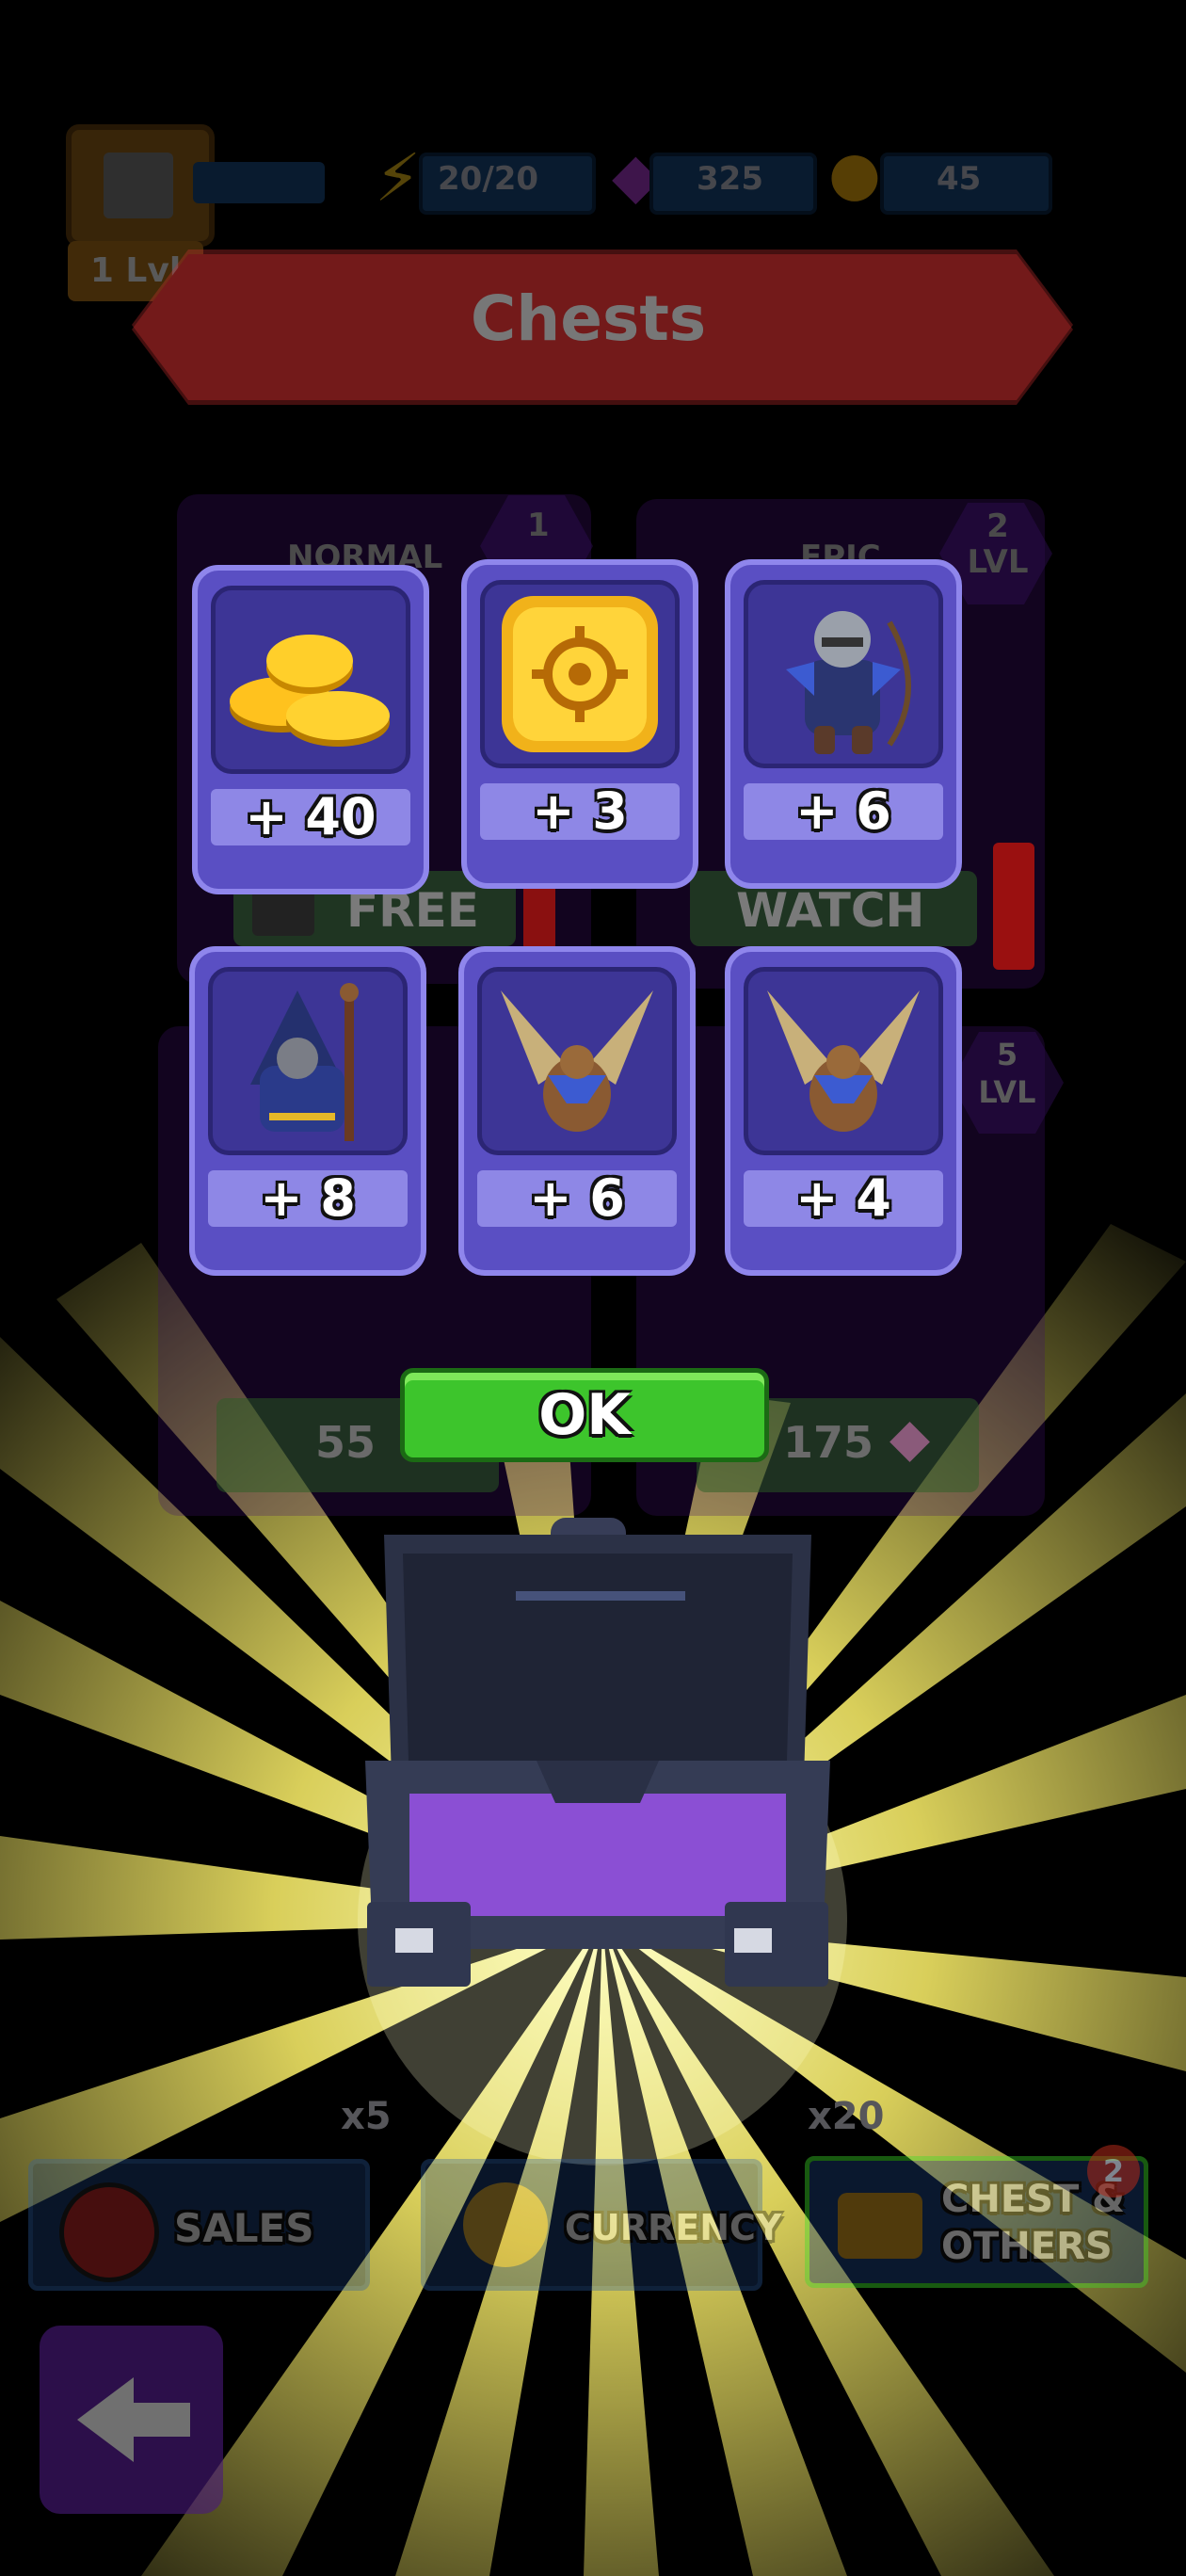 The image size is (1186, 2576). I want to click on opened-chest, so click(597, 1752).